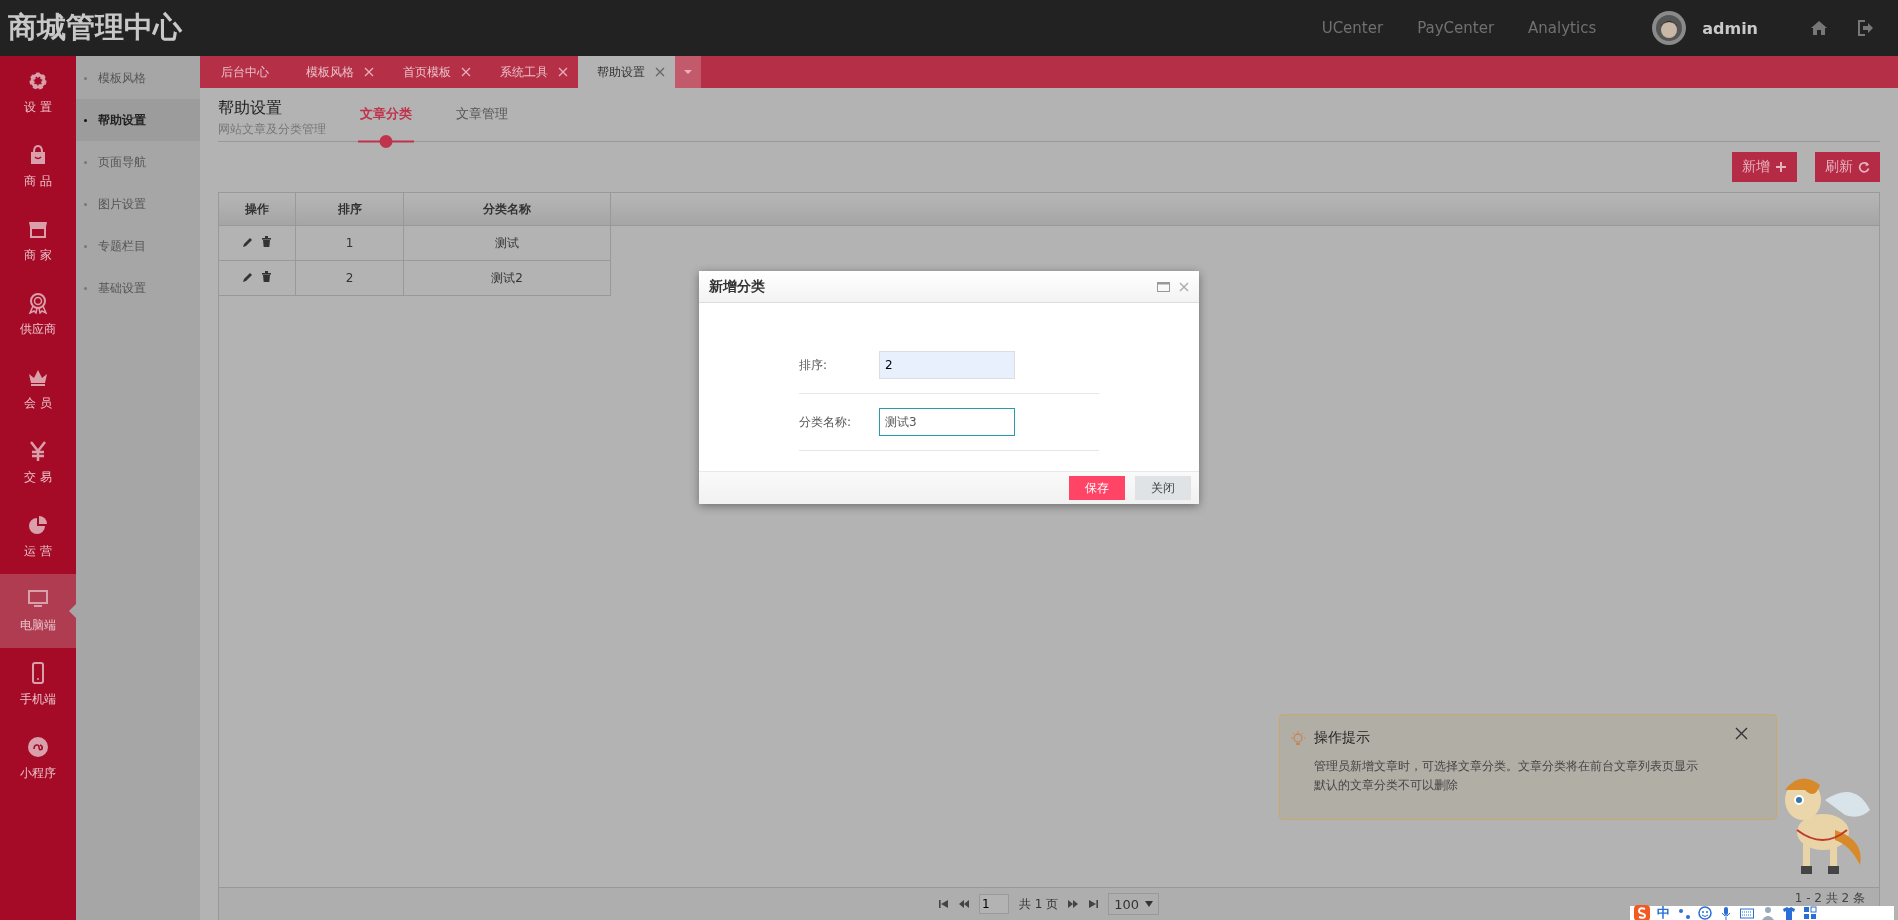  I want to click on tab: 模板风格, so click(335, 72).